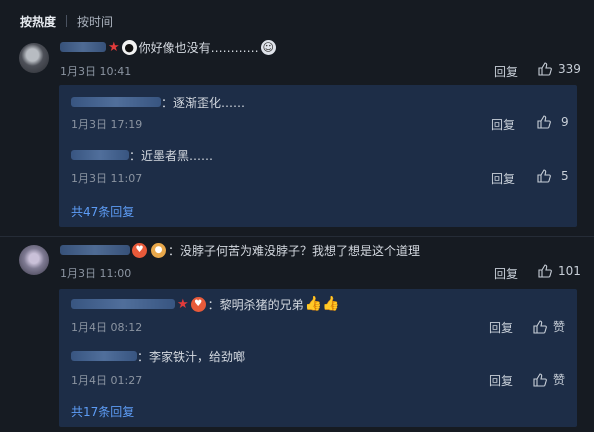  What do you see at coordinates (297, 236) in the screenshot?
I see `divider` at bounding box center [297, 236].